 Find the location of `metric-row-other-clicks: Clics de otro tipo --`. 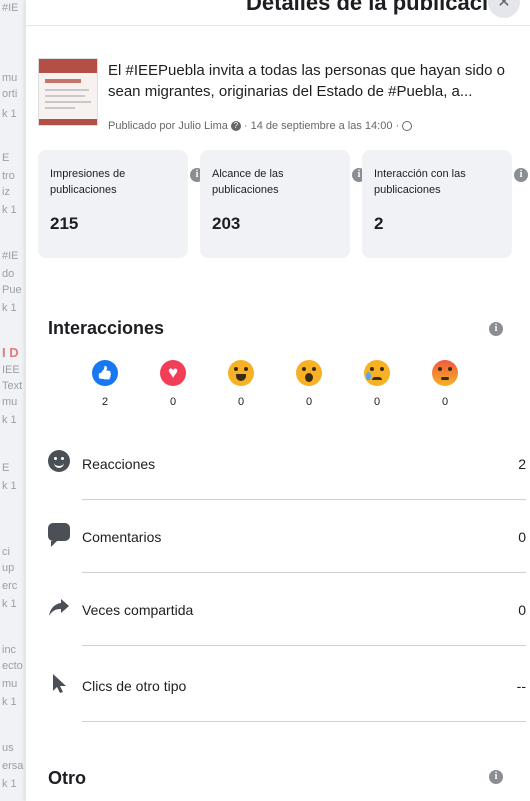

metric-row-other-clicks: Clics de otro tipo -- is located at coordinates (287, 700).